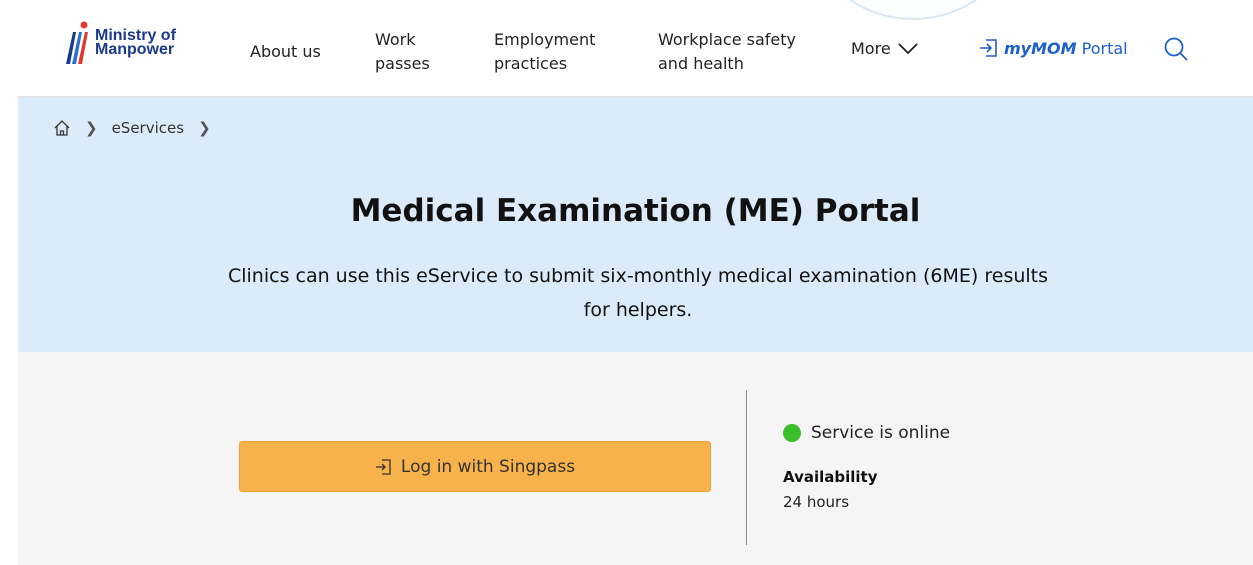 This screenshot has height=565, width=1253. Describe the element at coordinates (545, 39) in the screenshot. I see `nav-employment-line1: Employment` at that location.